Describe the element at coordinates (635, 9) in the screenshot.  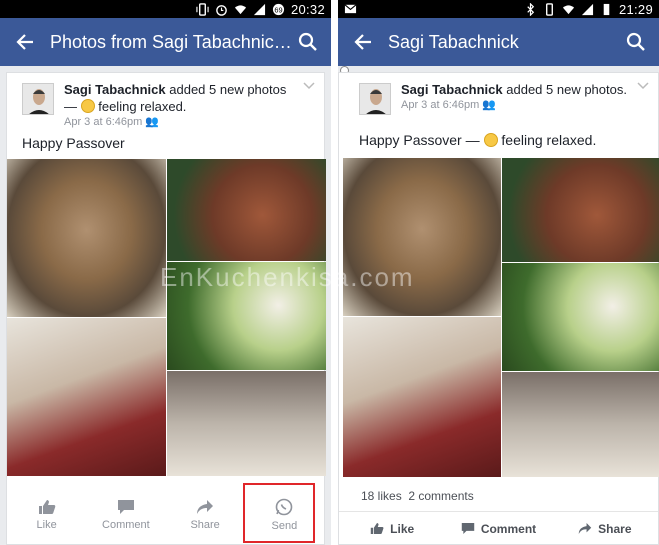
I see `status-time: 21:29` at that location.